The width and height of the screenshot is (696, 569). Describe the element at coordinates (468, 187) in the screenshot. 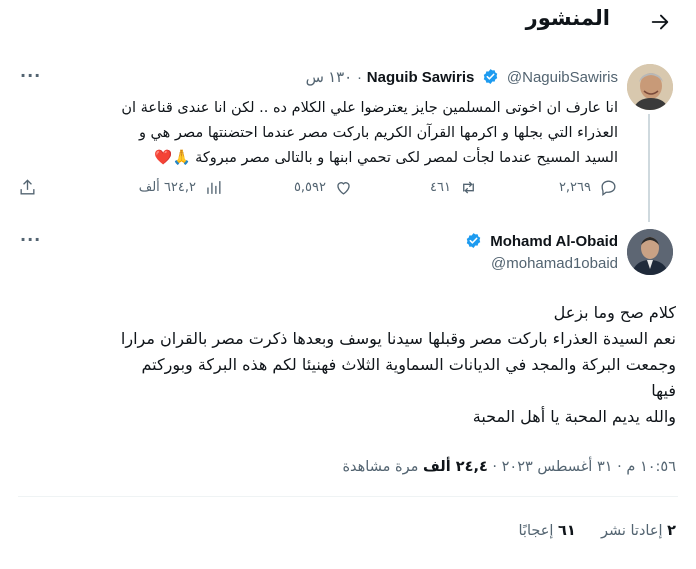

I see `retweet-icon` at that location.